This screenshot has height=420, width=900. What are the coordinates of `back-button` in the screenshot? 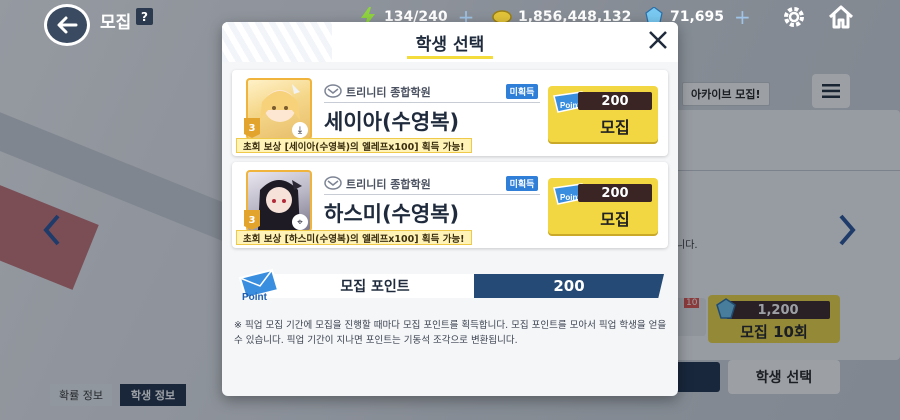 It's located at (67, 25).